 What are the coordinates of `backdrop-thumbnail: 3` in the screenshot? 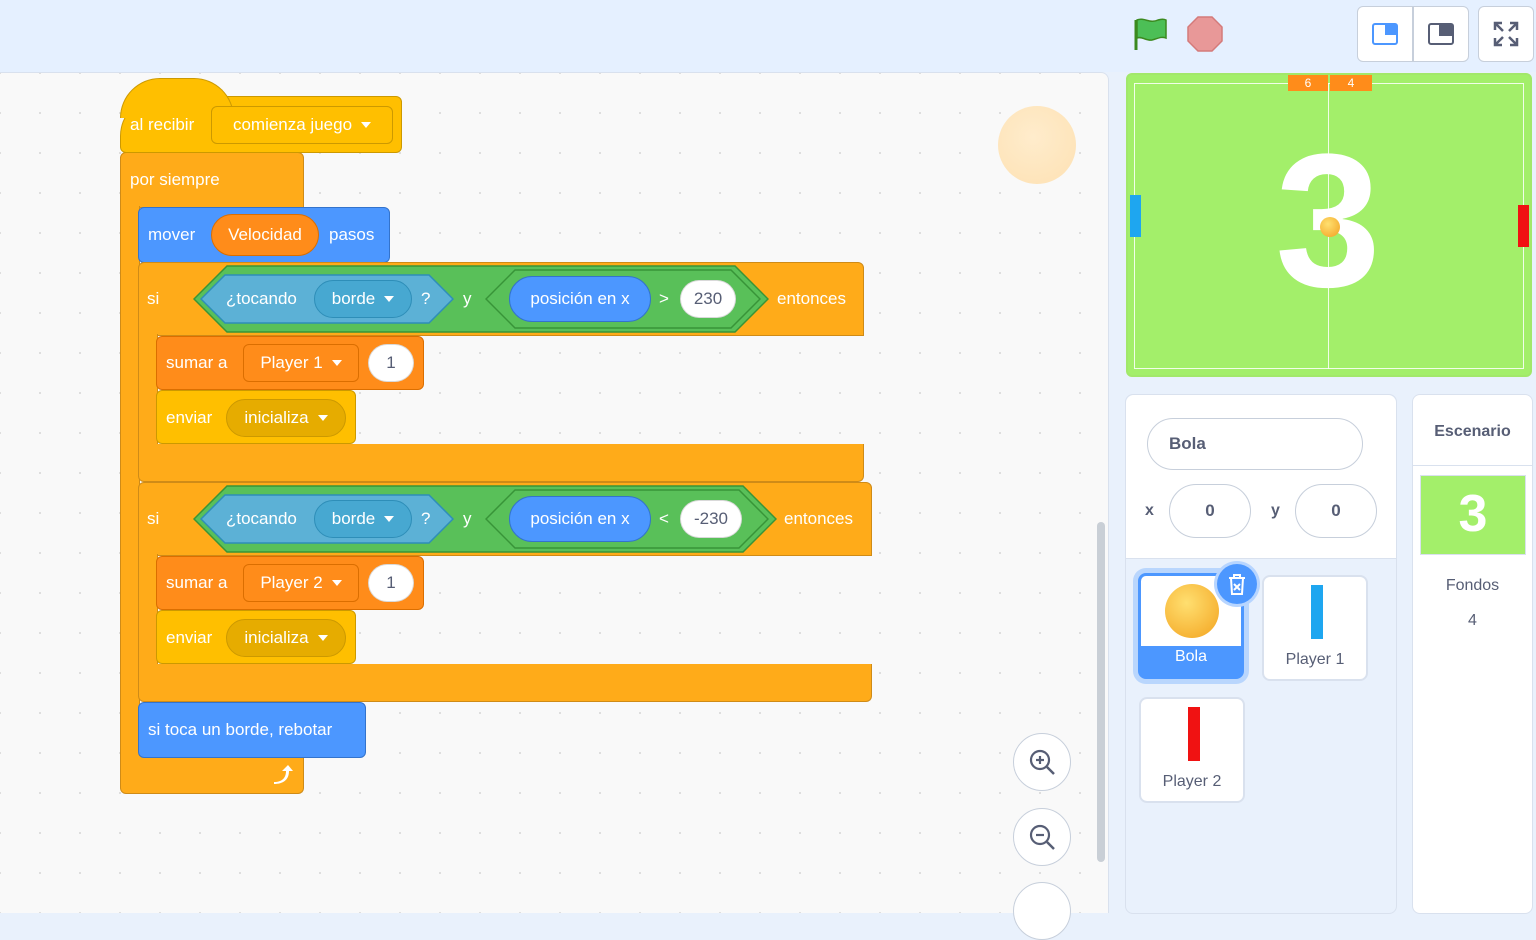 It's located at (1473, 515).